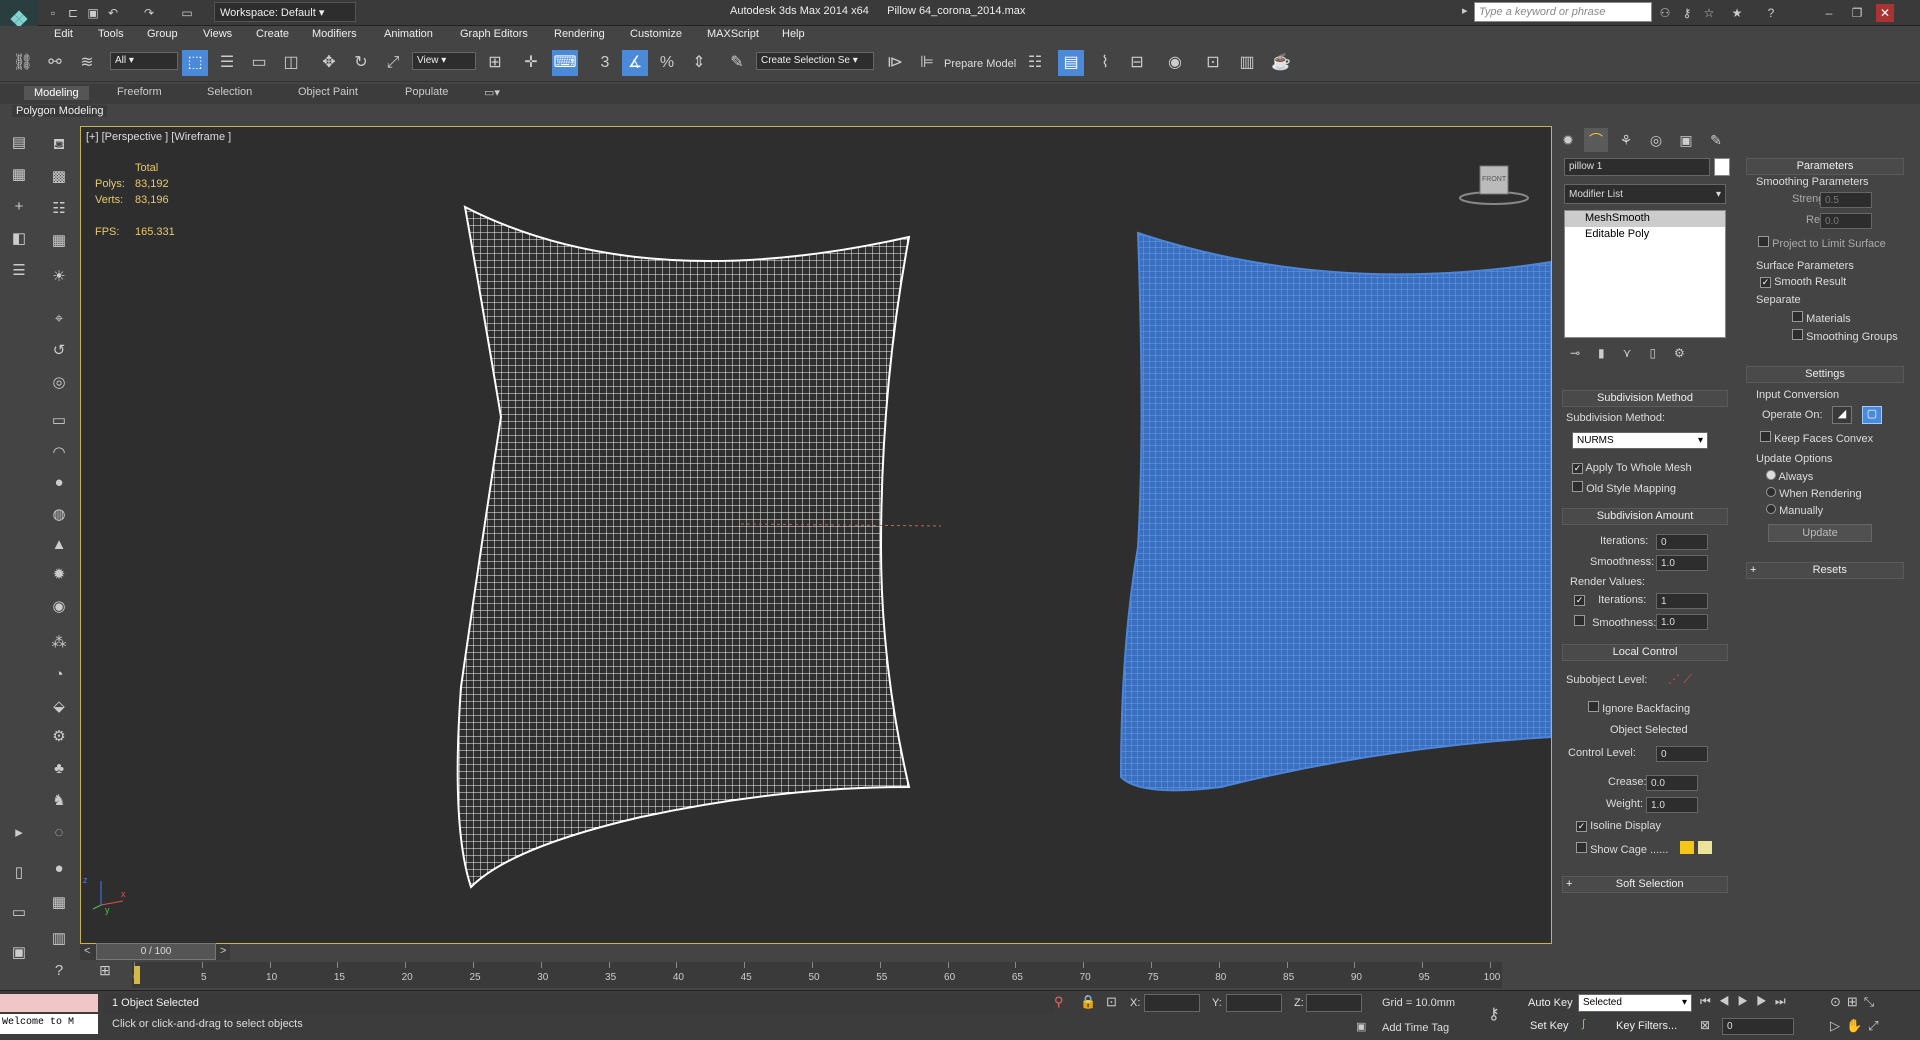 Image resolution: width=1920 pixels, height=1040 pixels. Describe the element at coordinates (59, 177) in the screenshot. I see `image-icon: ▩` at that location.